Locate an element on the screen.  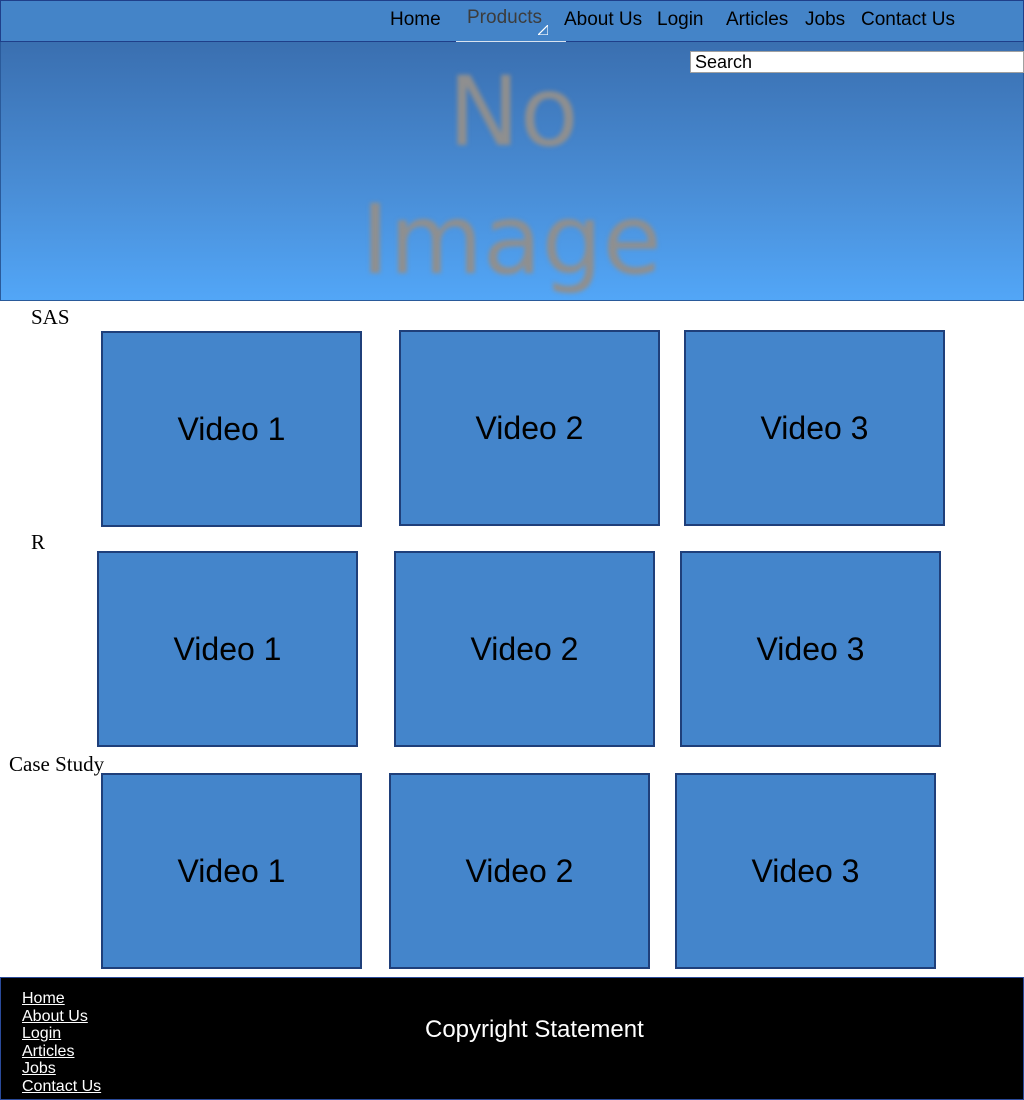
nav-contact-link: Contact Us is located at coordinates (908, 20).